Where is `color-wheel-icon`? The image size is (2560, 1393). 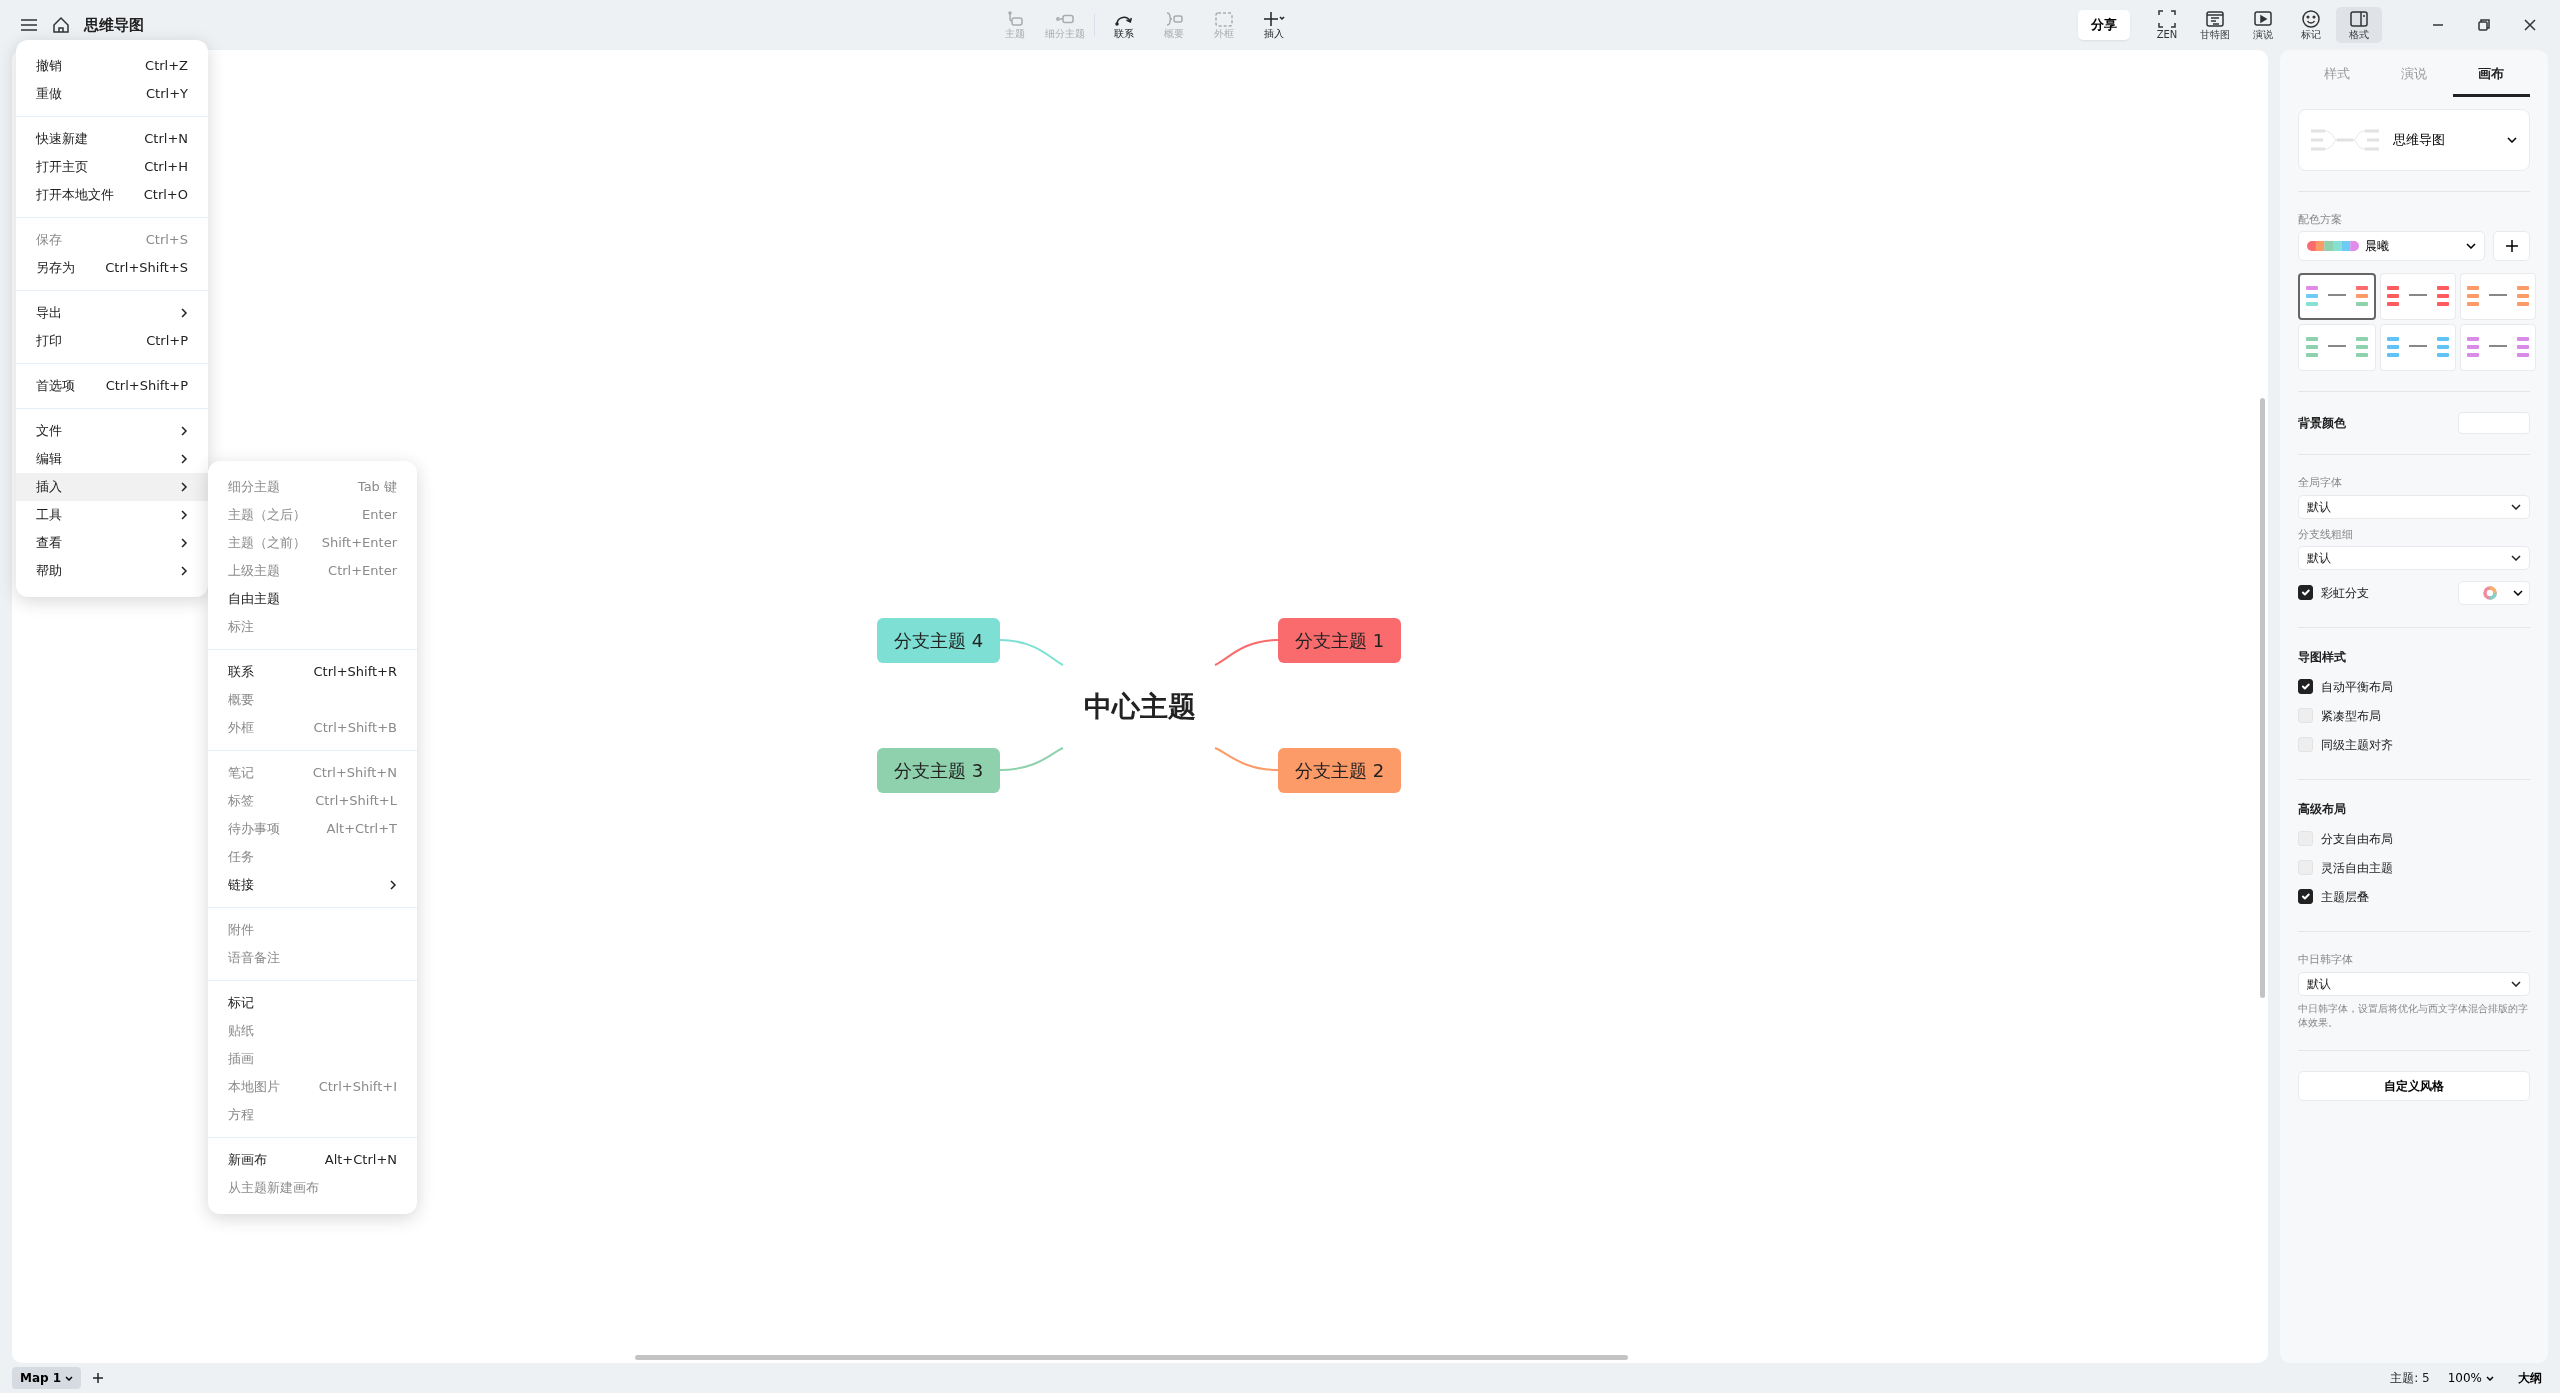 color-wheel-icon is located at coordinates (2490, 592).